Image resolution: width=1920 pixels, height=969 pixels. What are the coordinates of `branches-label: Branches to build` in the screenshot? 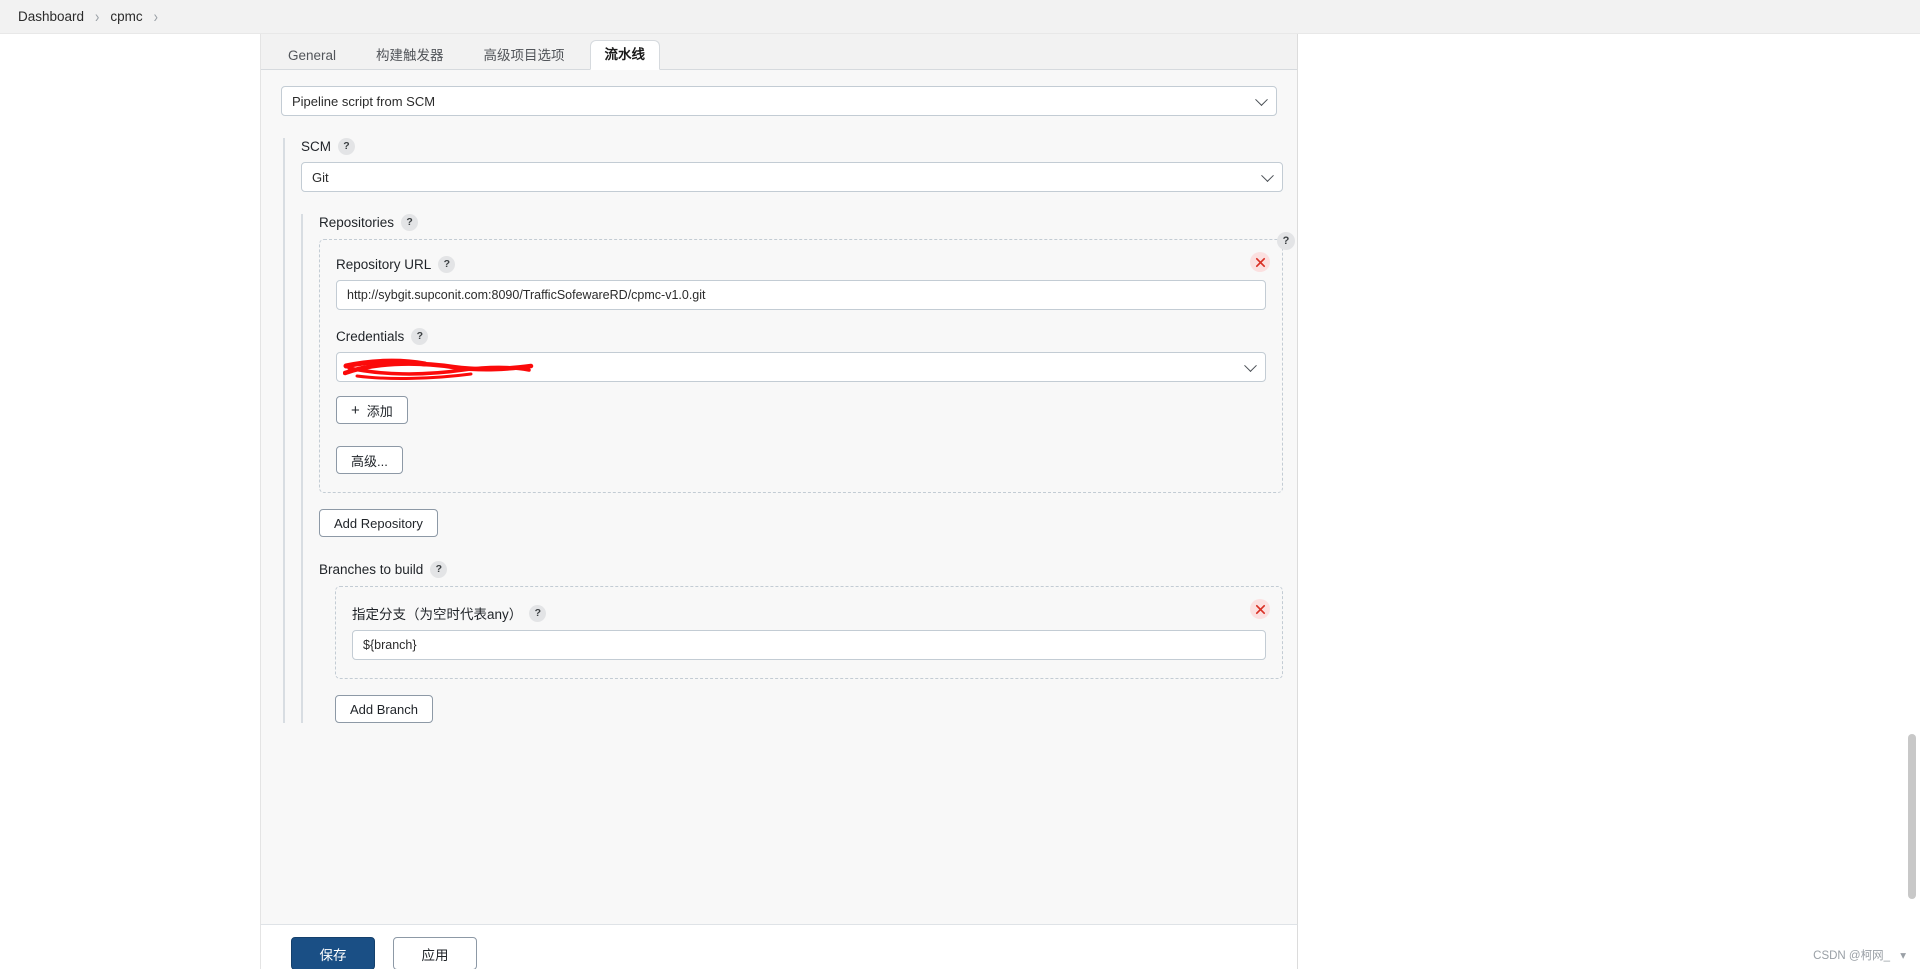 It's located at (371, 569).